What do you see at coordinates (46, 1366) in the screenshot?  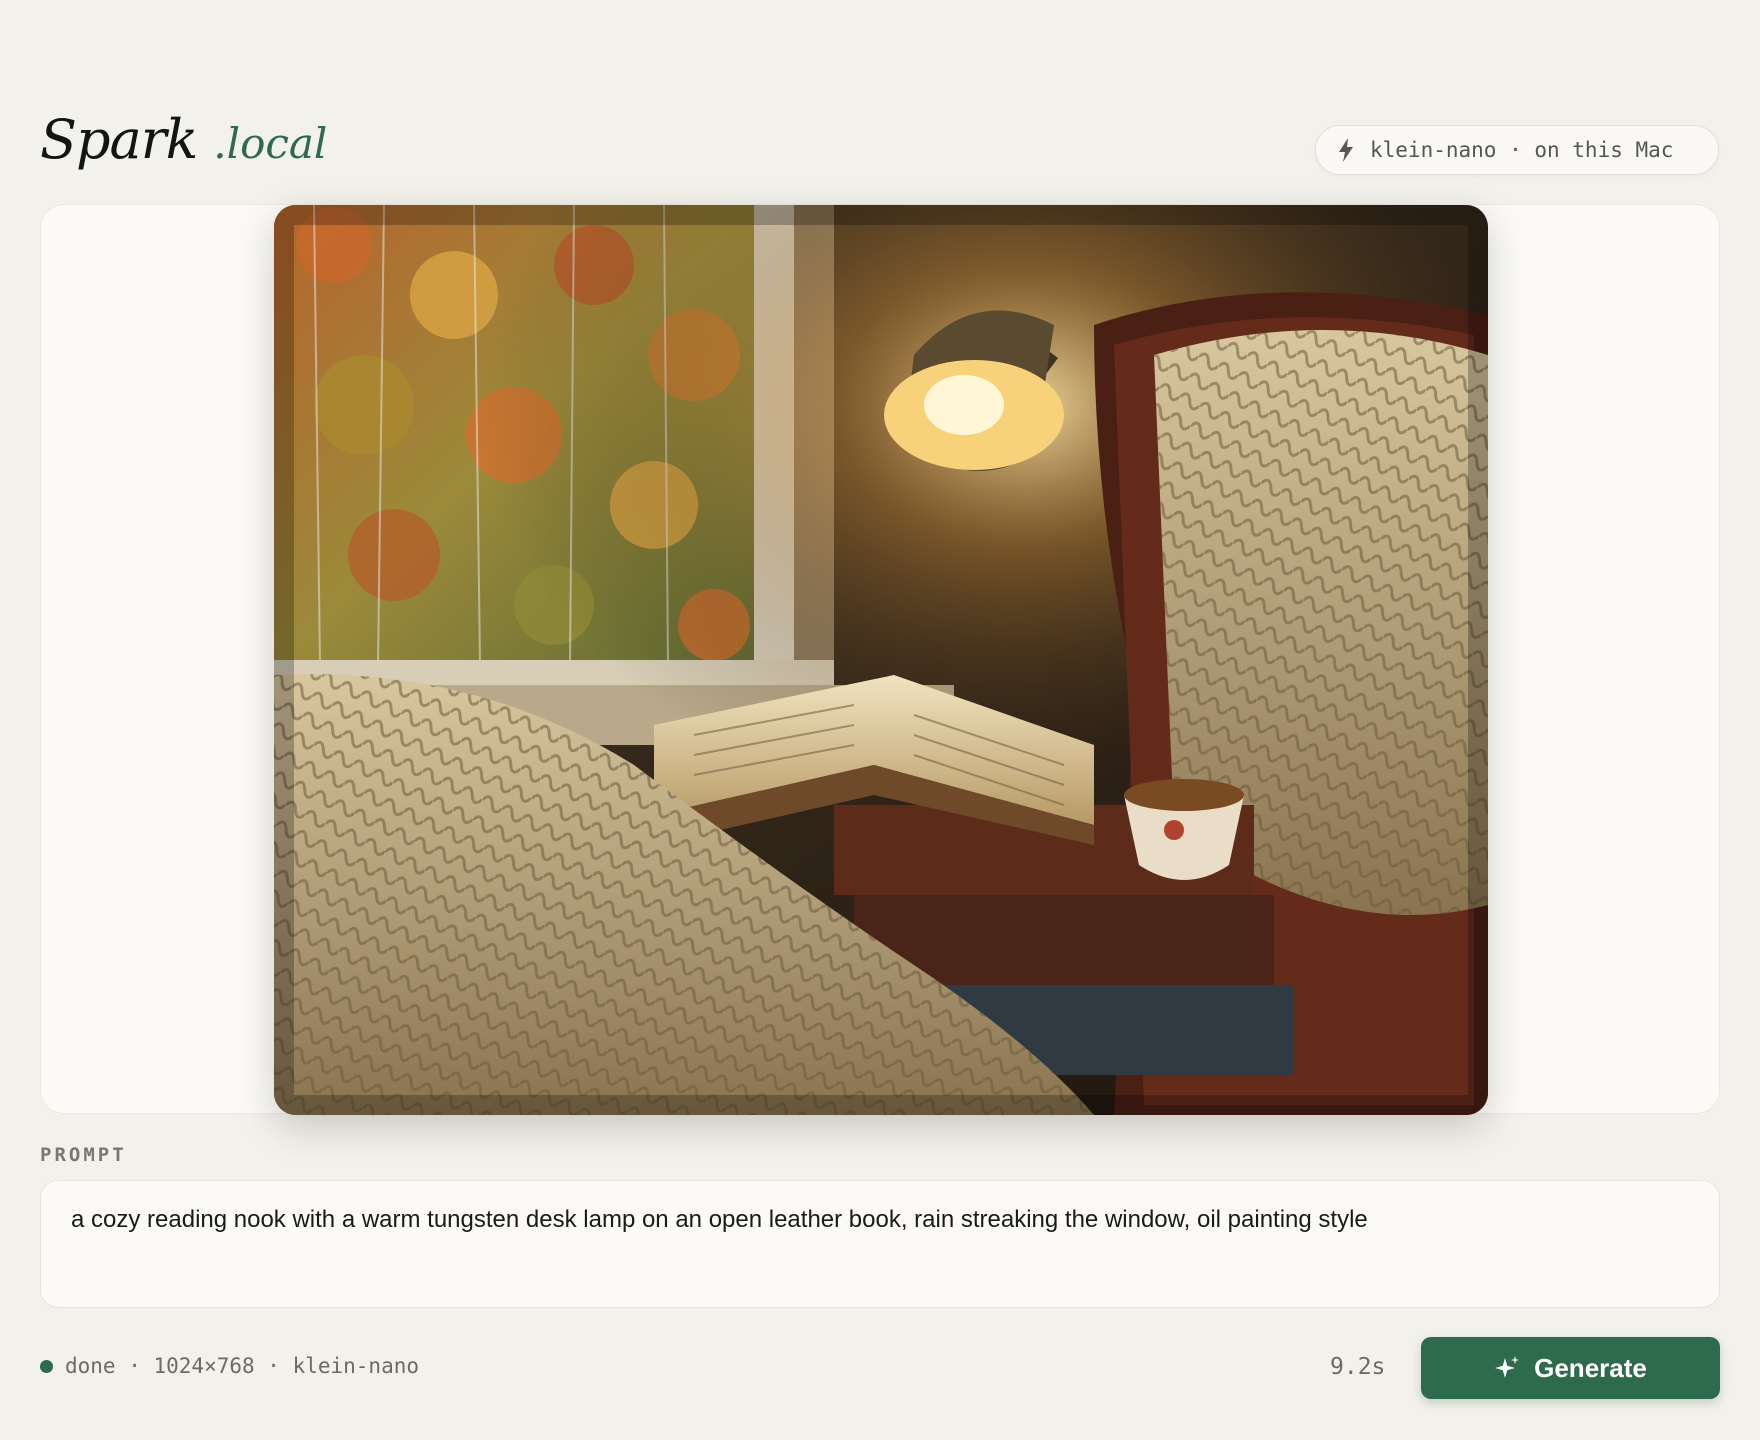 I see `status-dot-icon` at bounding box center [46, 1366].